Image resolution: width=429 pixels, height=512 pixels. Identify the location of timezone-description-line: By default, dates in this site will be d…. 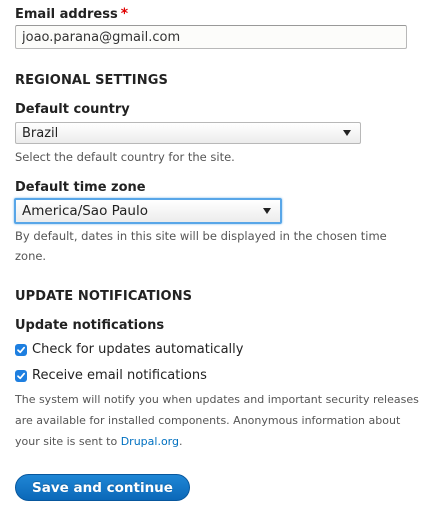
(201, 236).